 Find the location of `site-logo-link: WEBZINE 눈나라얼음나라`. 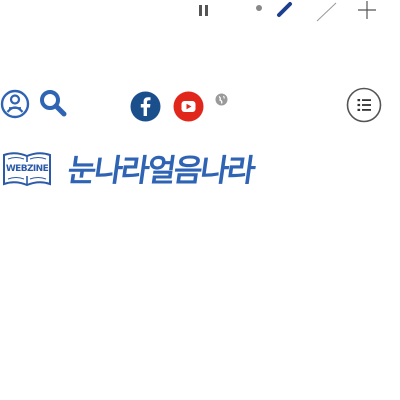

site-logo-link: WEBZINE 눈나라얼음나라 is located at coordinates (128, 171).